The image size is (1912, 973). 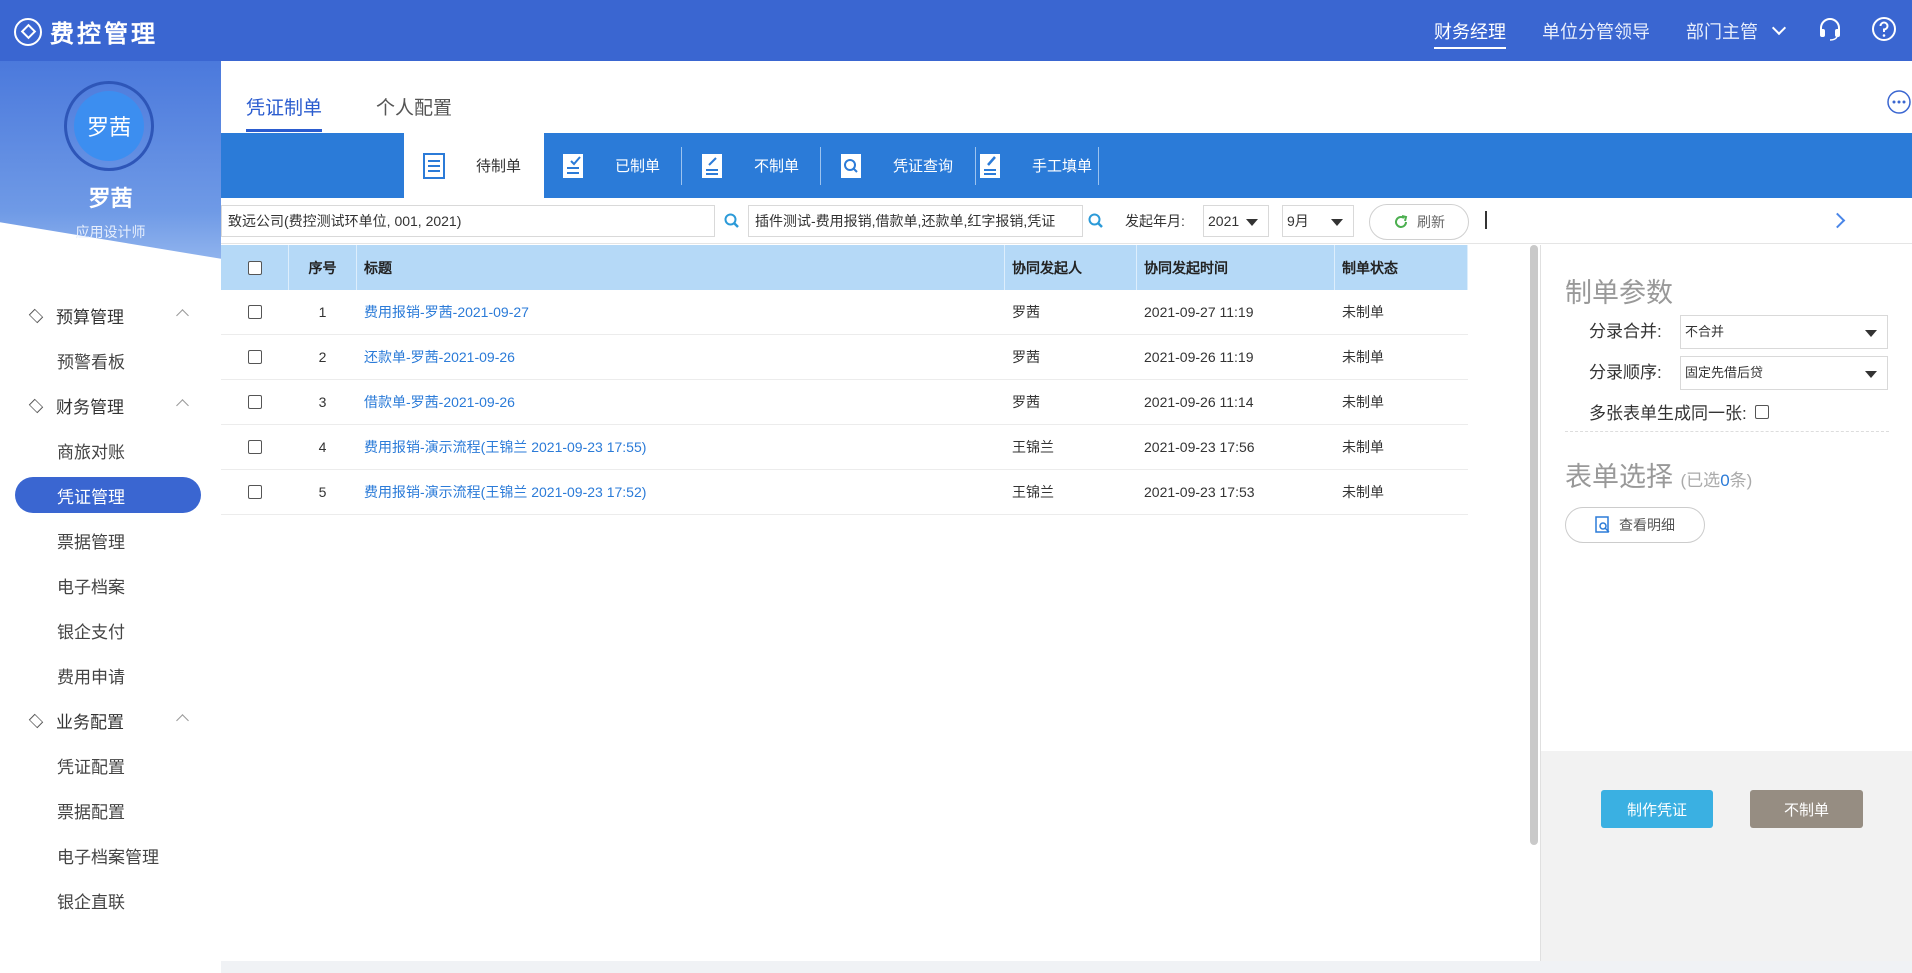 What do you see at coordinates (1657, 809) in the screenshot?
I see `make-voucher-button: 制作凭证` at bounding box center [1657, 809].